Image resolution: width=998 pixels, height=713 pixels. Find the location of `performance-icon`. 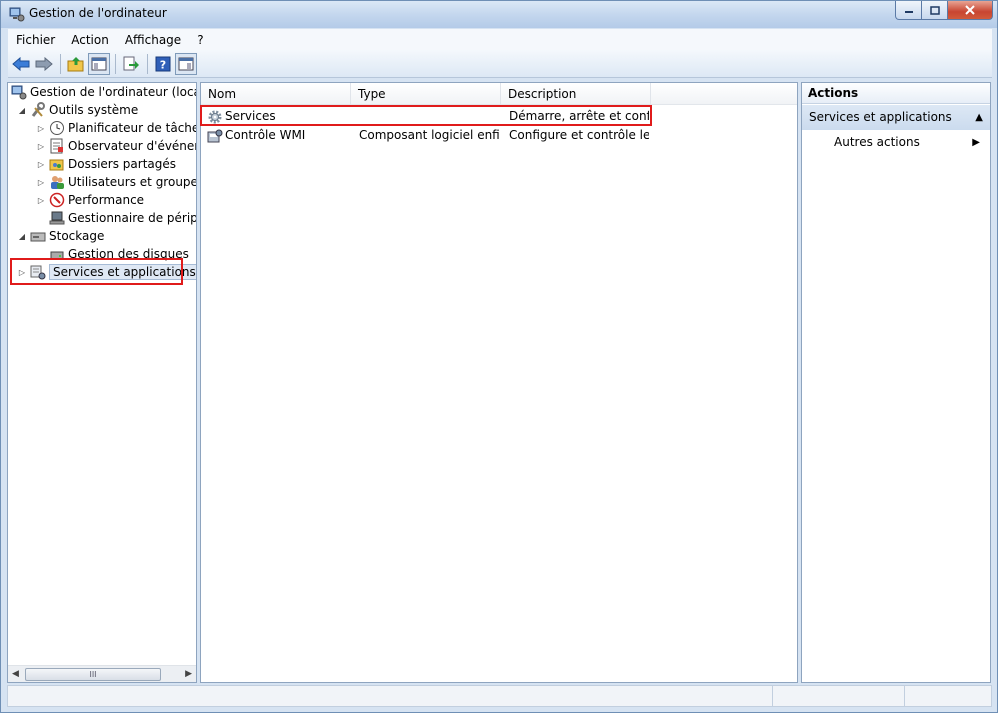

performance-icon is located at coordinates (57, 200).